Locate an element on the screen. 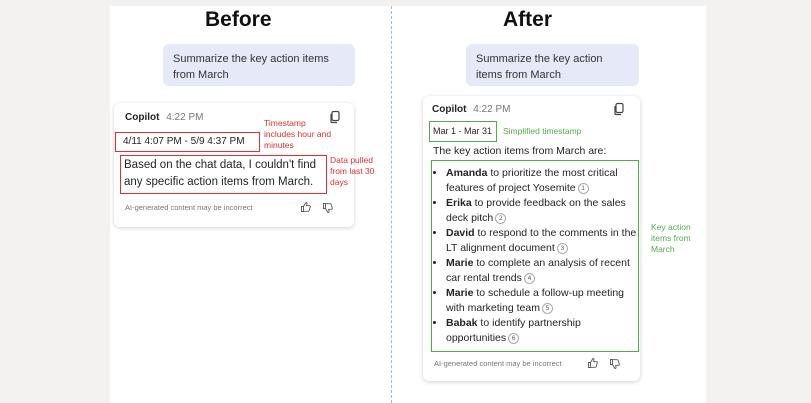 Image resolution: width=811 pixels, height=403 pixels. before-data-note: Data pulled from last 30 days is located at coordinates (352, 171).